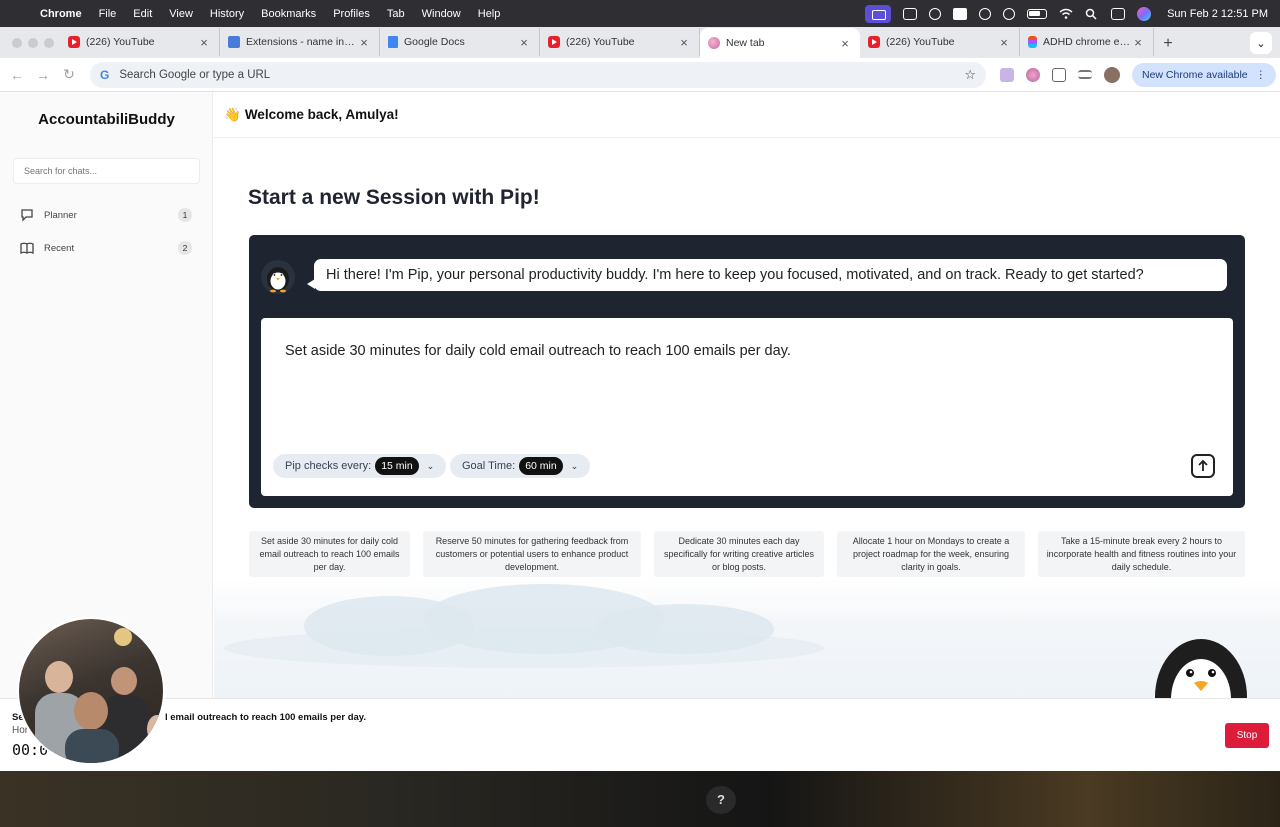 The width and height of the screenshot is (1280, 827). Describe the element at coordinates (878, 13) in the screenshot. I see `screen-record-icon` at that location.